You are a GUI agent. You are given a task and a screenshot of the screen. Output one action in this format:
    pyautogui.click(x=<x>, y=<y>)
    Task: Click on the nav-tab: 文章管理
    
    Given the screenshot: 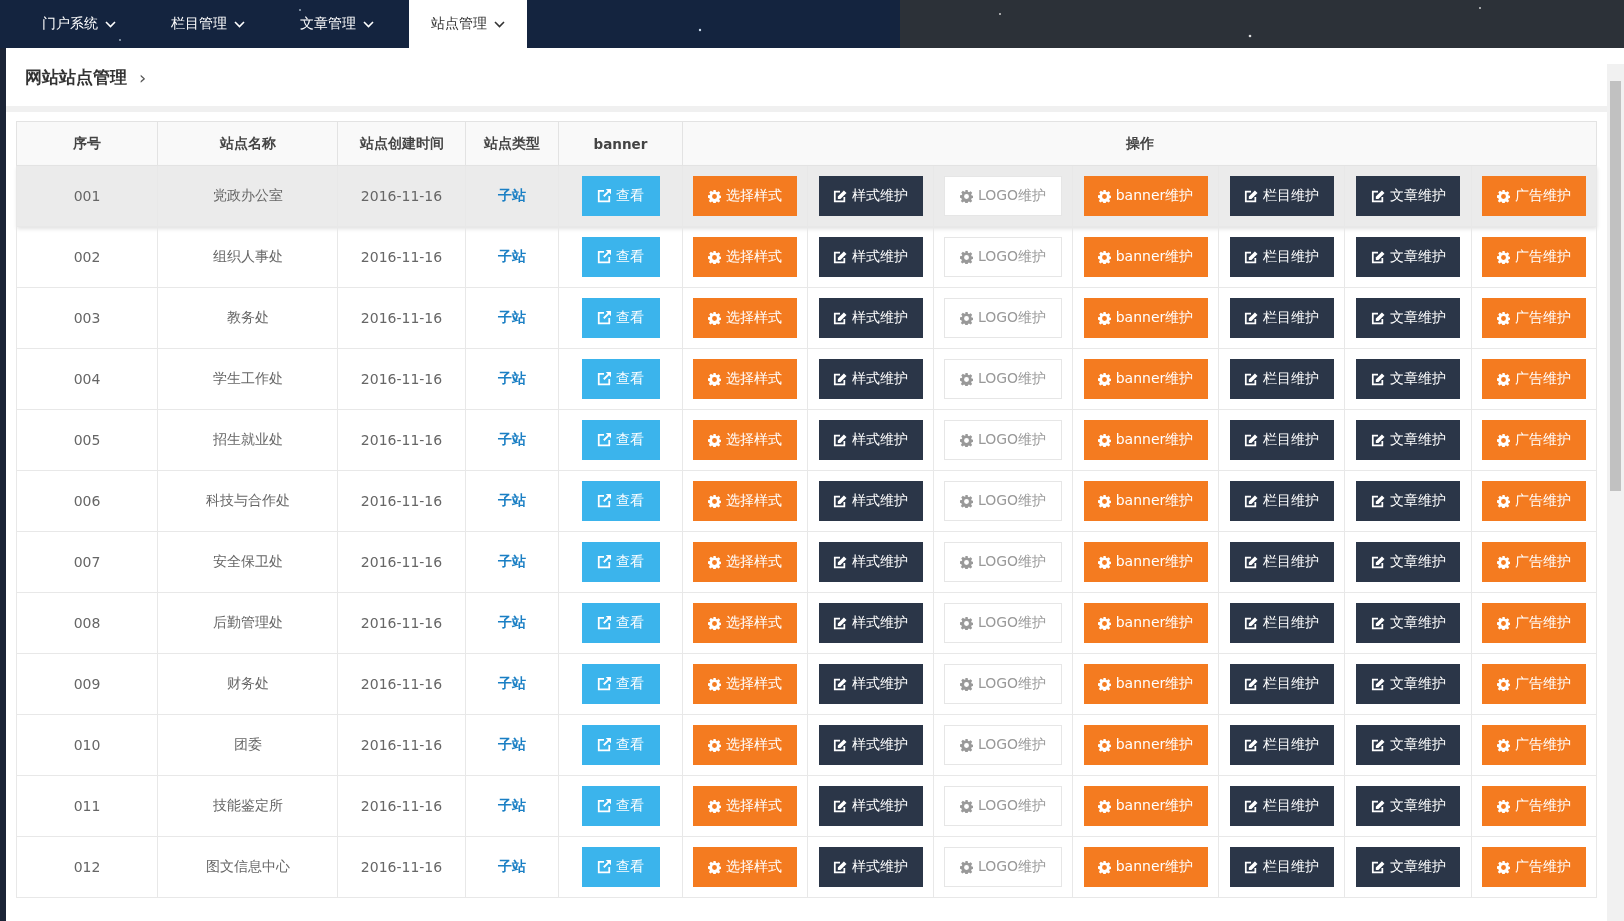 What is the action you would take?
    pyautogui.click(x=336, y=24)
    